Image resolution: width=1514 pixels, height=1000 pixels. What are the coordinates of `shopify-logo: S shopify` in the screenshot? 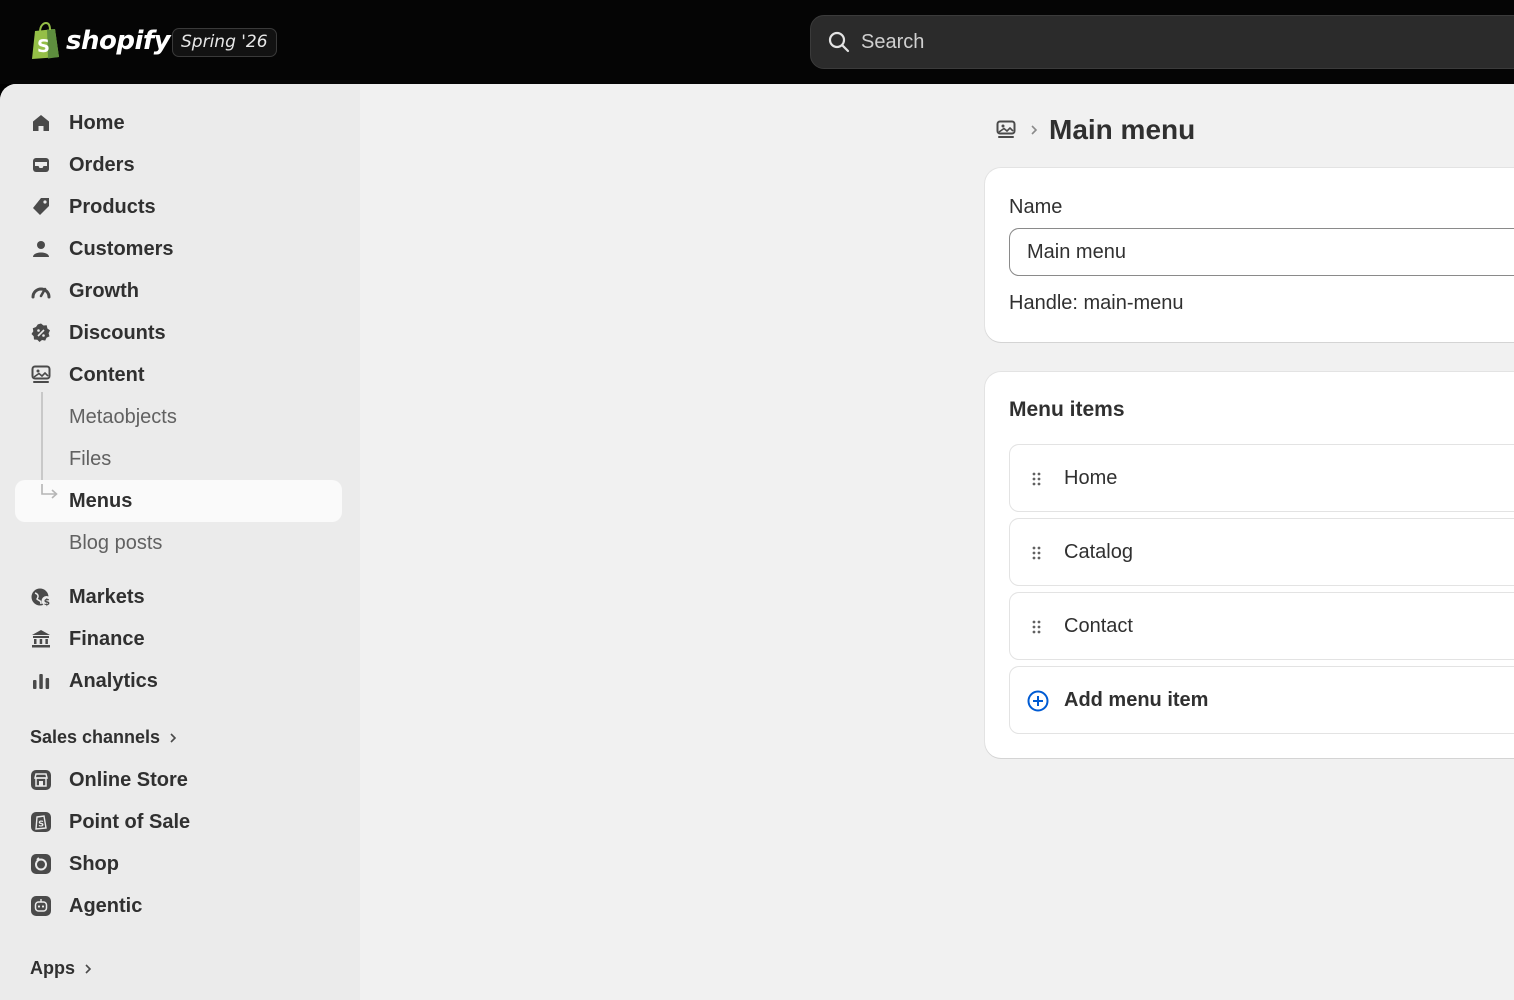 It's located at (99, 40).